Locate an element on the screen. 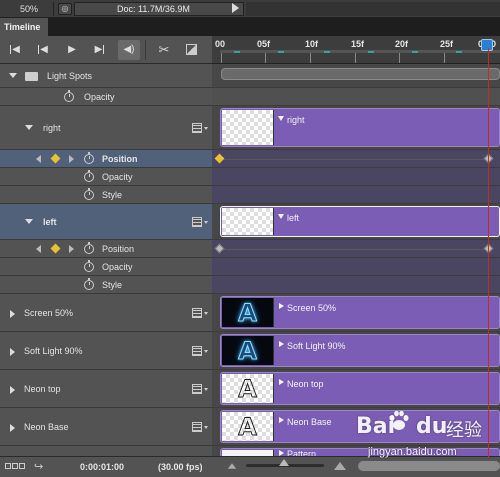 The width and height of the screenshot is (500, 477). clip-thumbnail is located at coordinates (248, 127).